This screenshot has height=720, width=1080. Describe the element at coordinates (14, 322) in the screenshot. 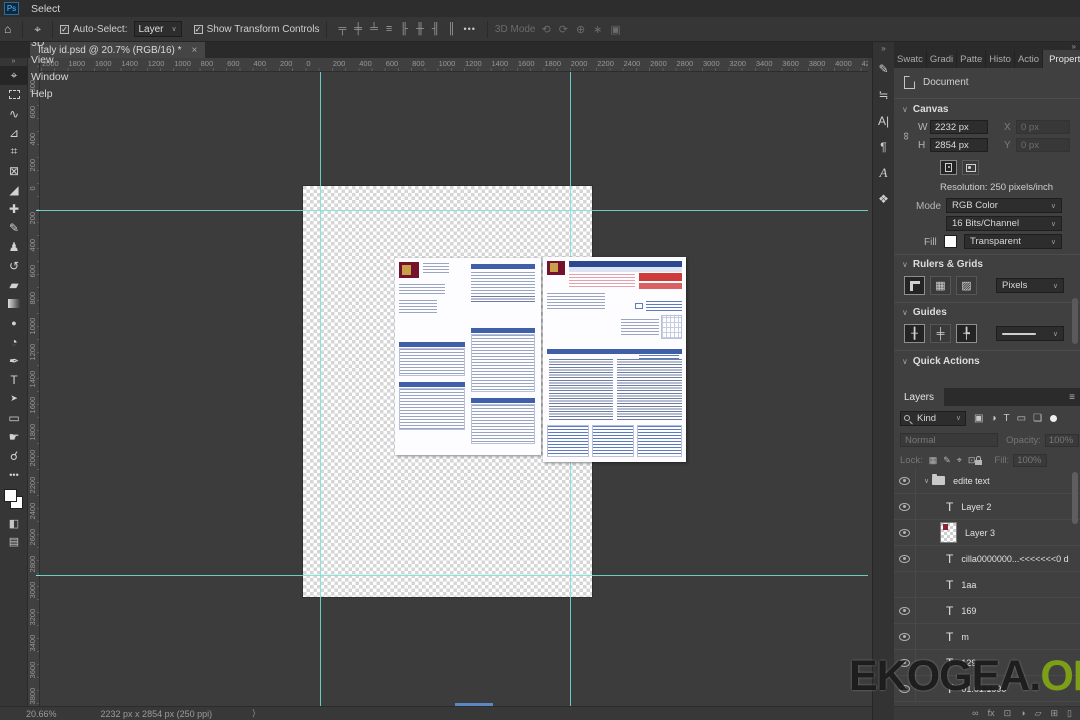

I see `blur-tool: ●` at that location.